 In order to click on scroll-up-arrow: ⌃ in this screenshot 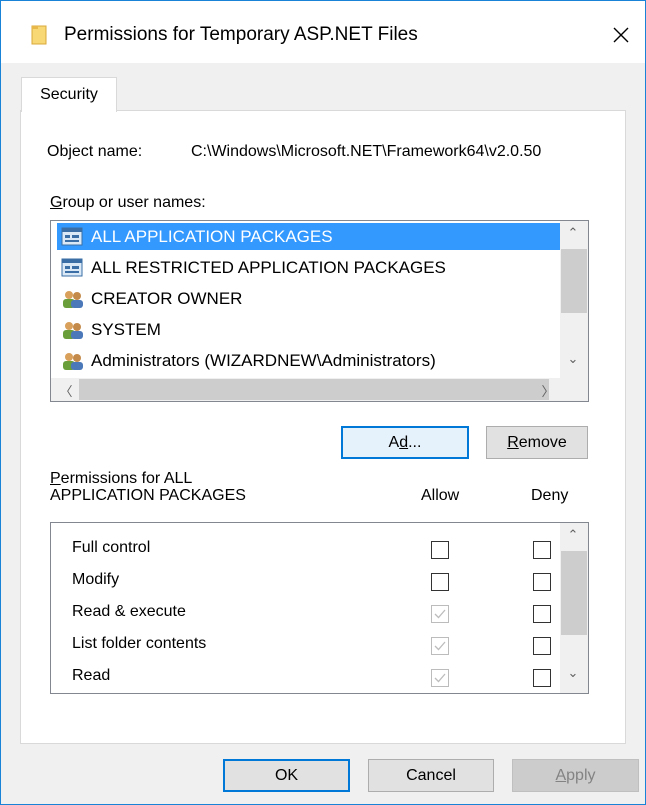, I will do `click(573, 233)`.